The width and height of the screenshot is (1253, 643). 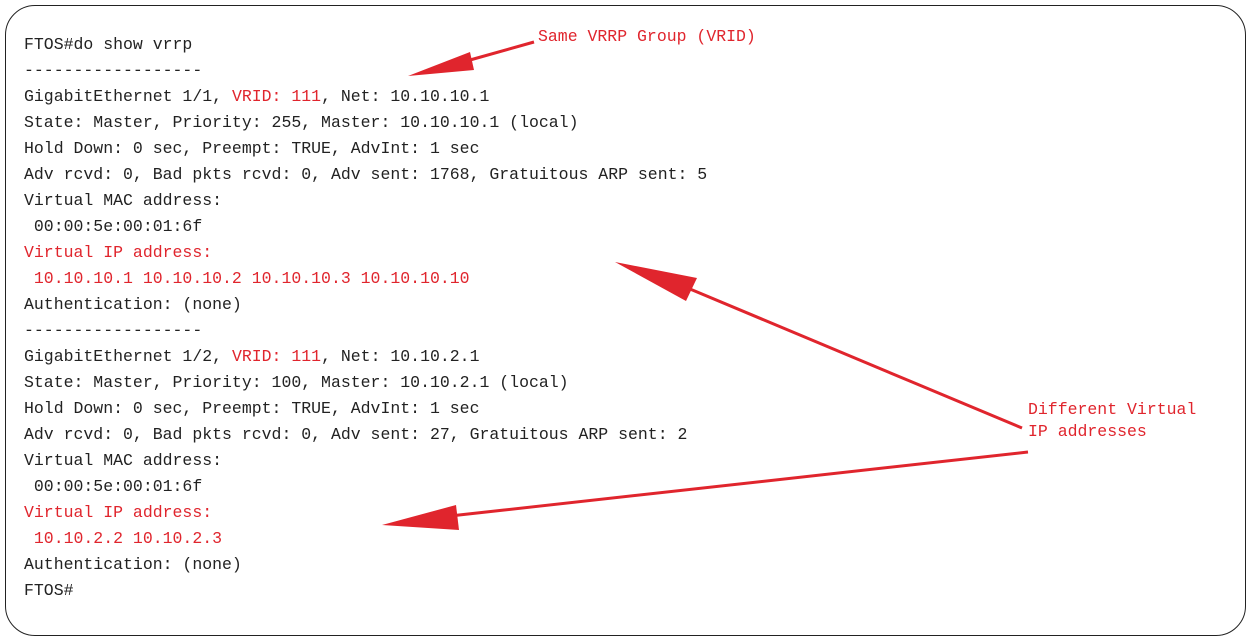 What do you see at coordinates (441, 64) in the screenshot?
I see `arrowhead-vrid` at bounding box center [441, 64].